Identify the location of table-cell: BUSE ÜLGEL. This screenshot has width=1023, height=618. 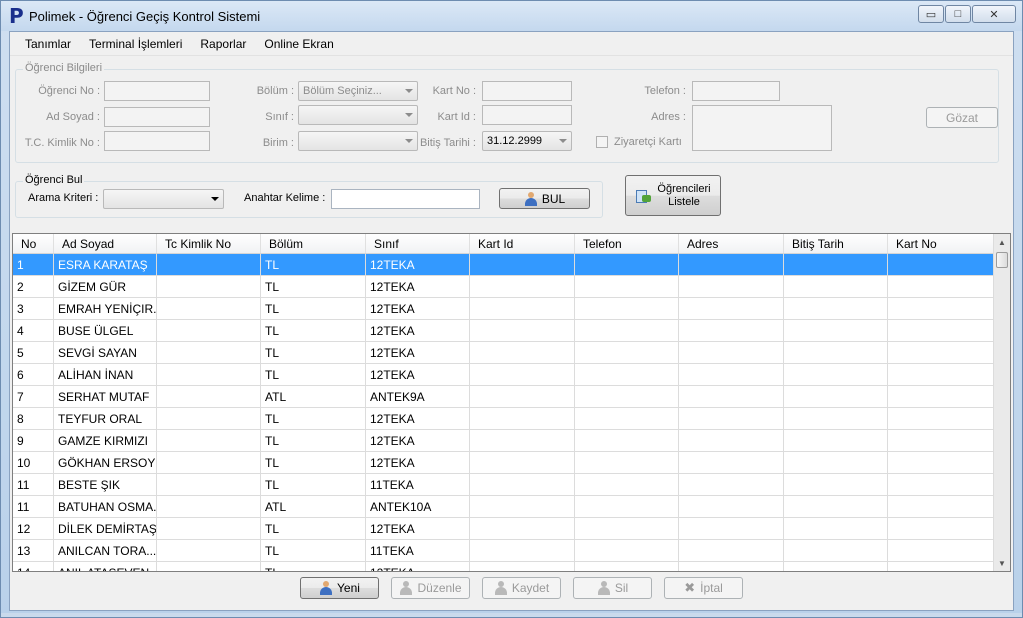
(105, 330).